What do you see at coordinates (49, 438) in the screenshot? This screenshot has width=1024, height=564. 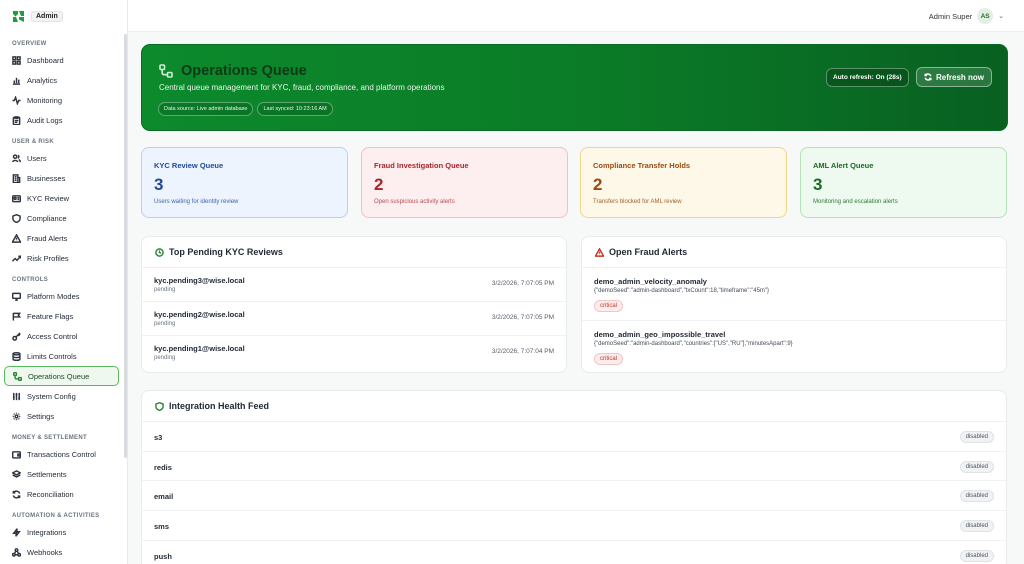 I see `nav-section-money-settlement: MONEY & SETTLEMENT` at bounding box center [49, 438].